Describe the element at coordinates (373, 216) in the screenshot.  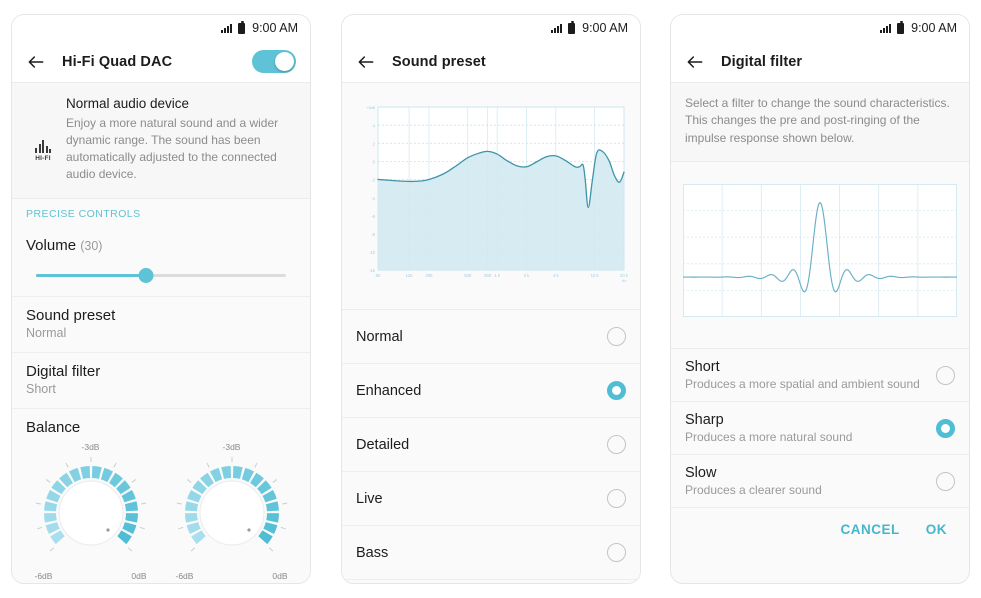
I see `chart-ytick-label: -6` at that location.